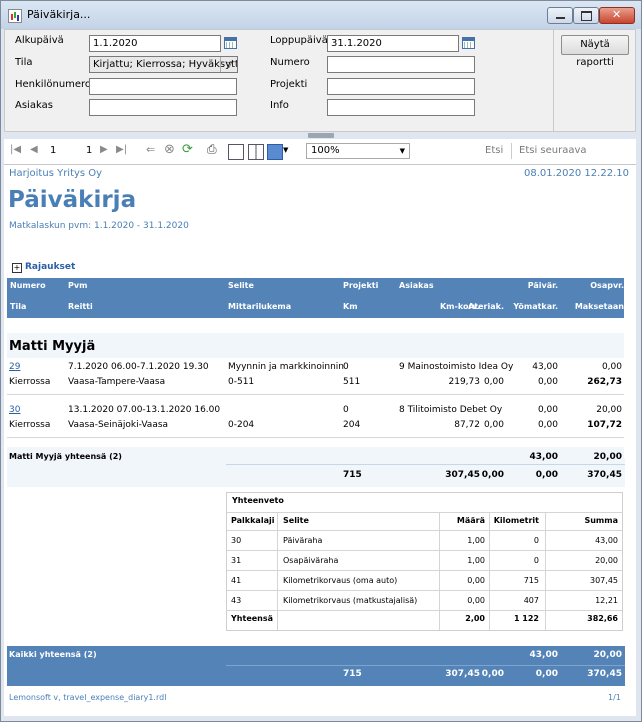 The height and width of the screenshot is (722, 642). What do you see at coordinates (256, 152) in the screenshot?
I see `page-setup-icon` at bounding box center [256, 152].